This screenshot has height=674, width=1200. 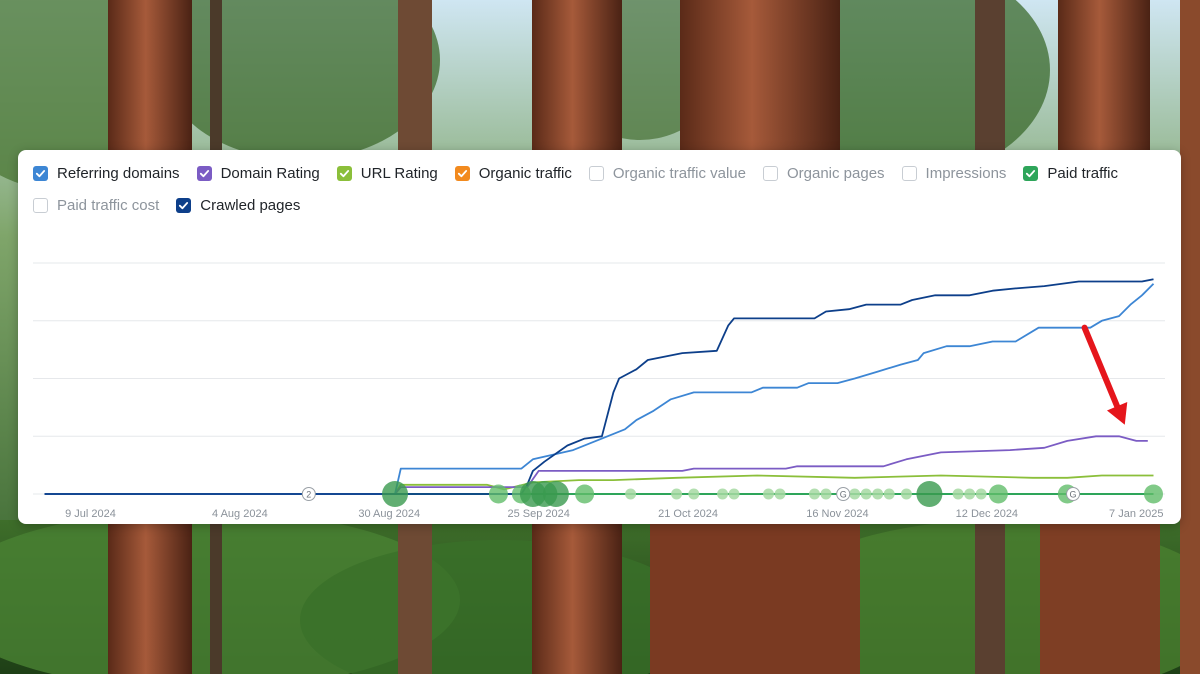 What do you see at coordinates (837, 514) in the screenshot?
I see `x-tick-label: 16 Nov 2024` at bounding box center [837, 514].